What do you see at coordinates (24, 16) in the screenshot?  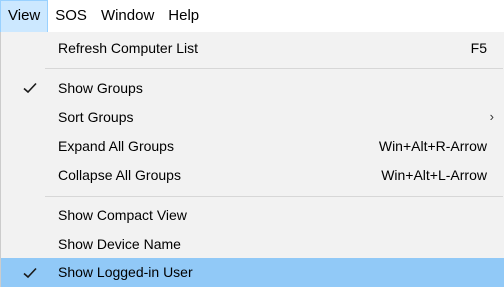 I see `menu-view: View` at bounding box center [24, 16].